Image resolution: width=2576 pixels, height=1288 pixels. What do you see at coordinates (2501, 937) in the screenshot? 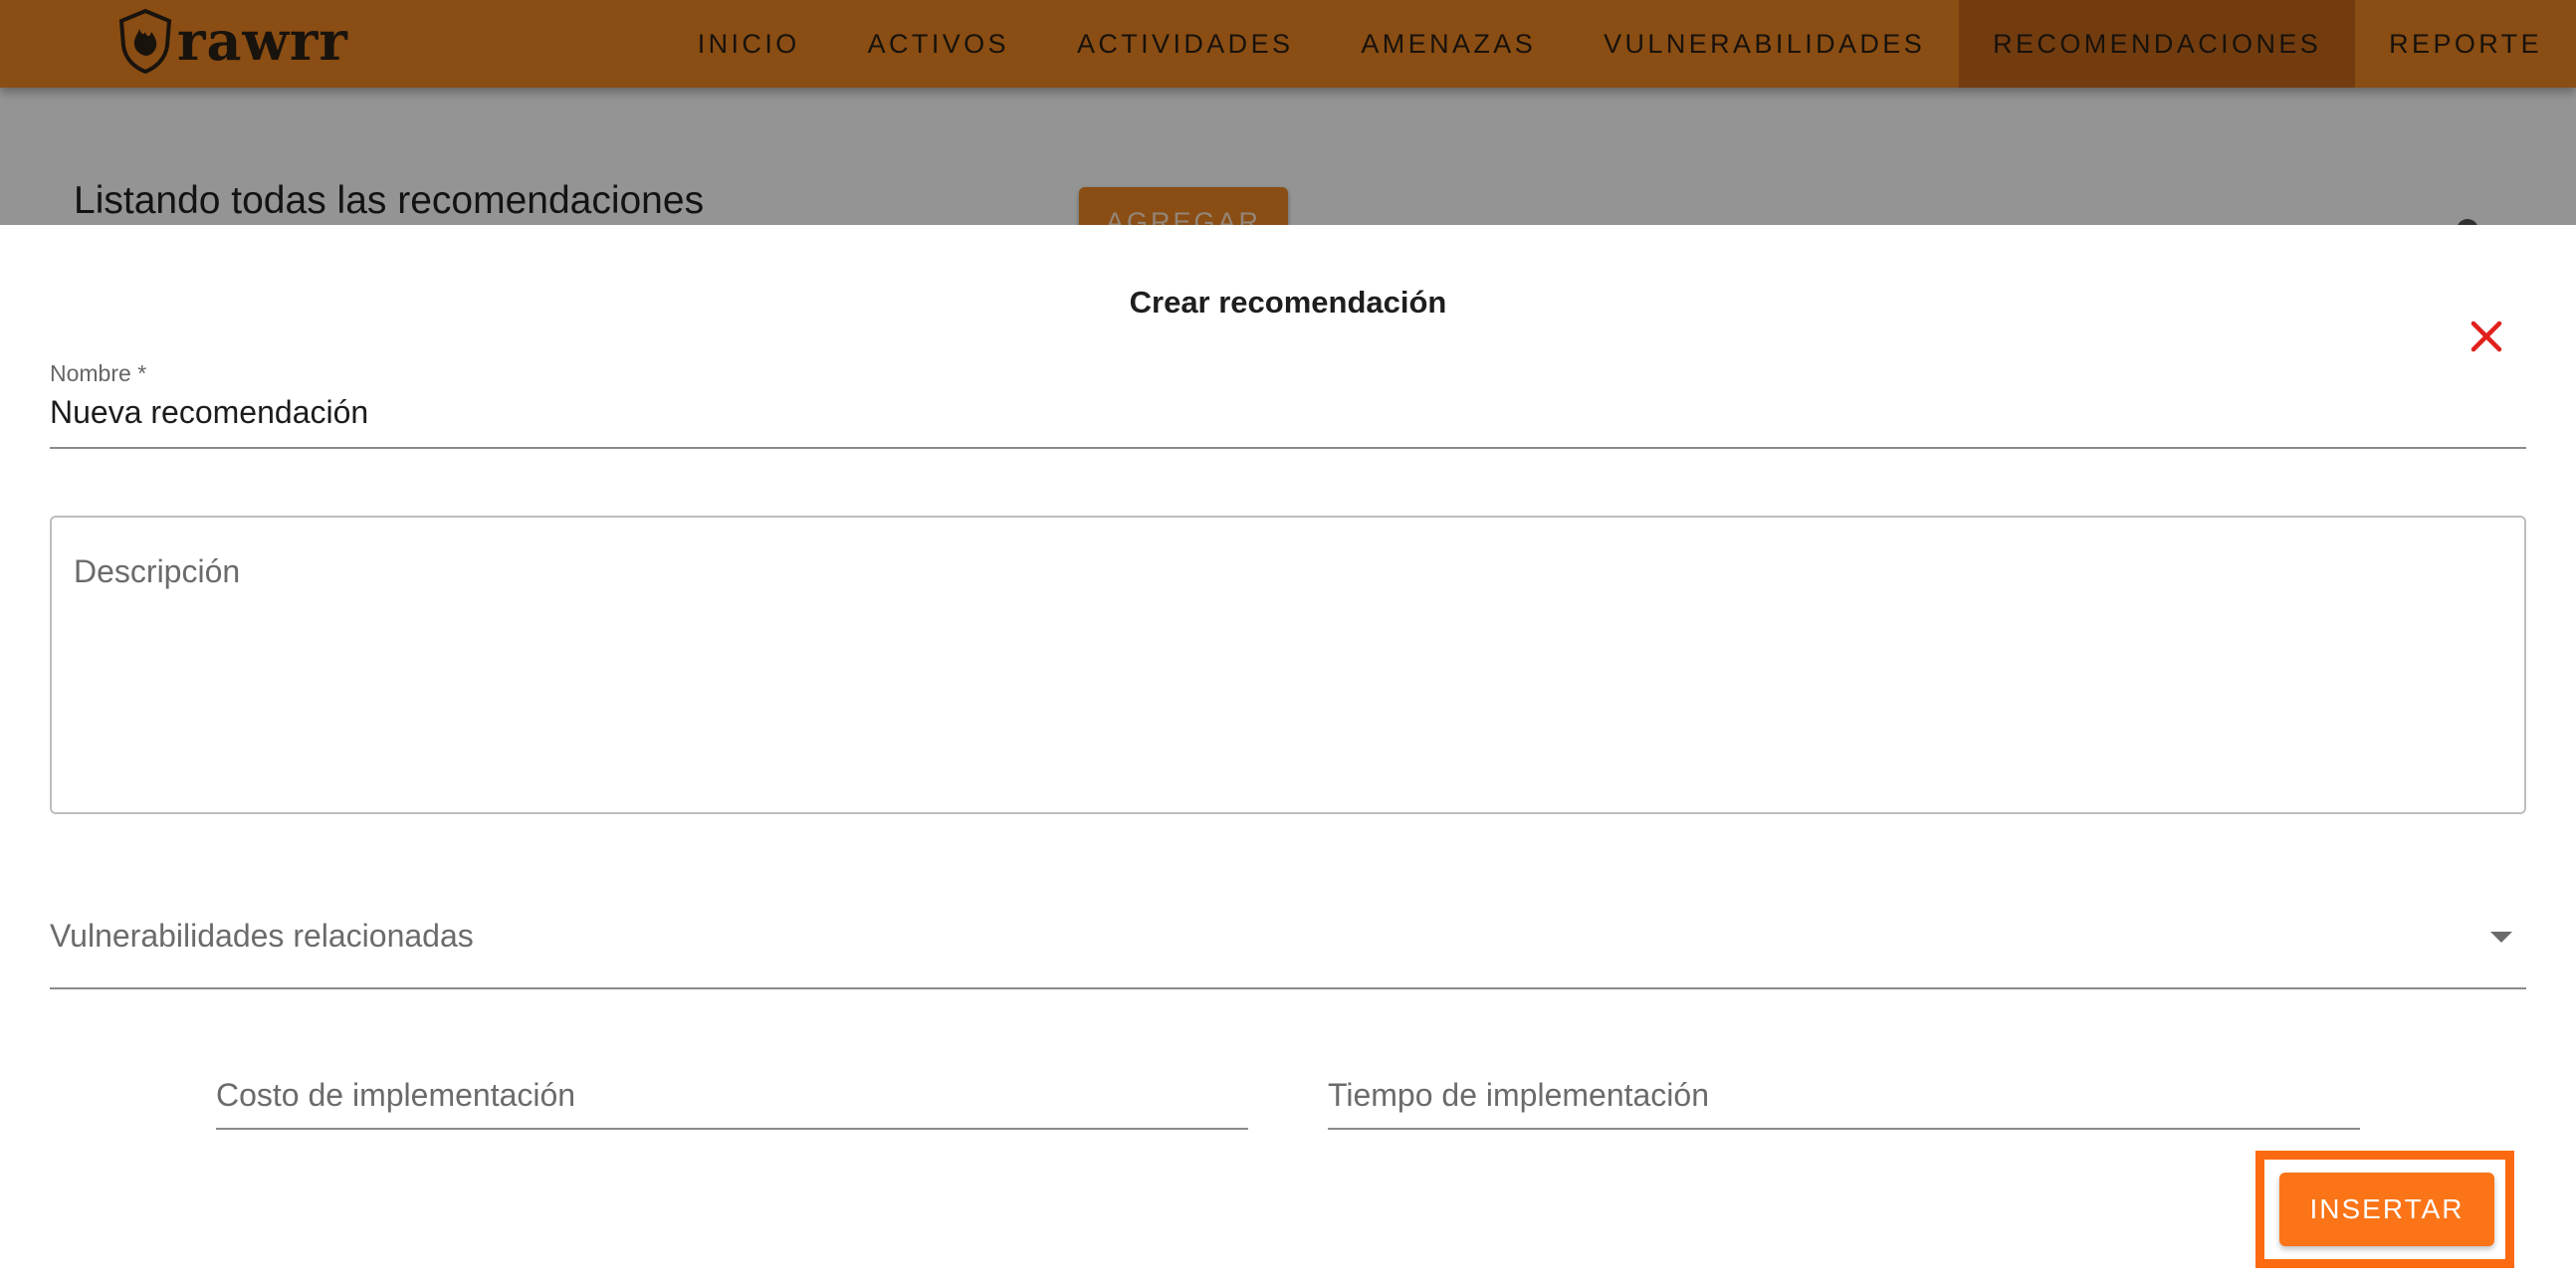
I see `caret-down-icon` at bounding box center [2501, 937].